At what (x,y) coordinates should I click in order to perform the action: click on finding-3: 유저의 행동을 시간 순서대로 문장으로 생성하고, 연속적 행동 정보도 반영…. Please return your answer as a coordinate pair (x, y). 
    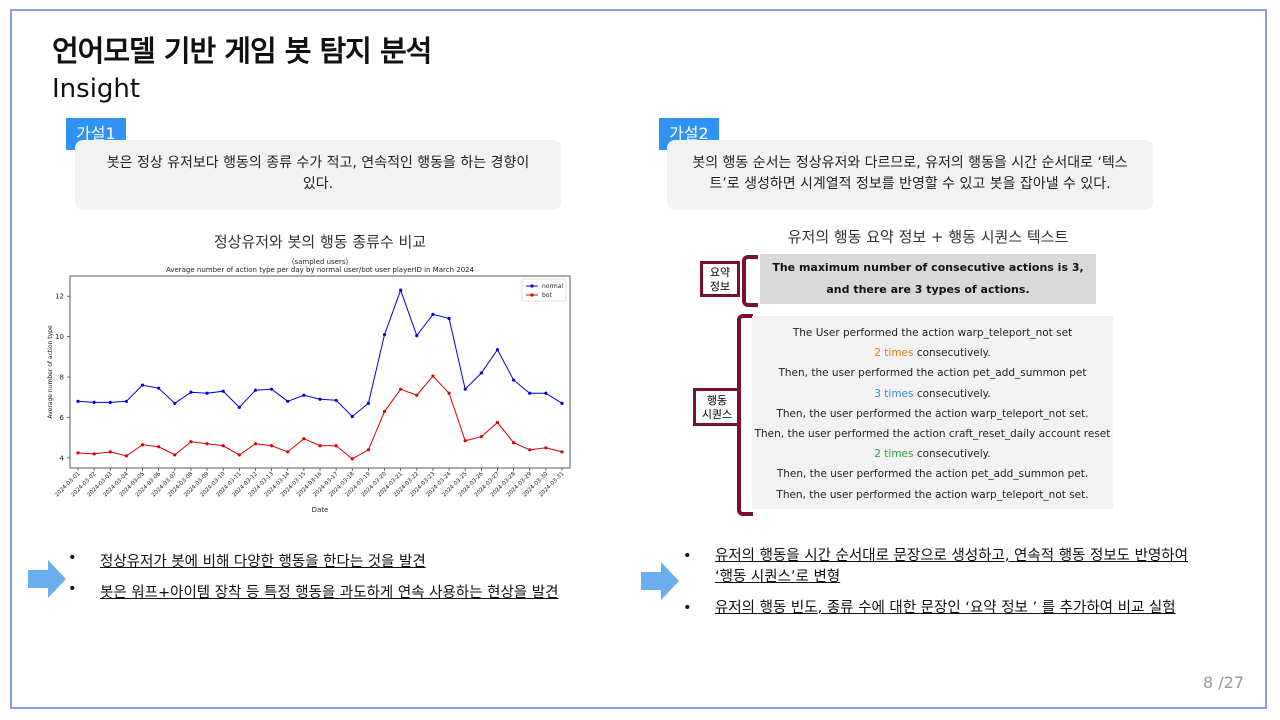
    Looking at the image, I should click on (973, 567).